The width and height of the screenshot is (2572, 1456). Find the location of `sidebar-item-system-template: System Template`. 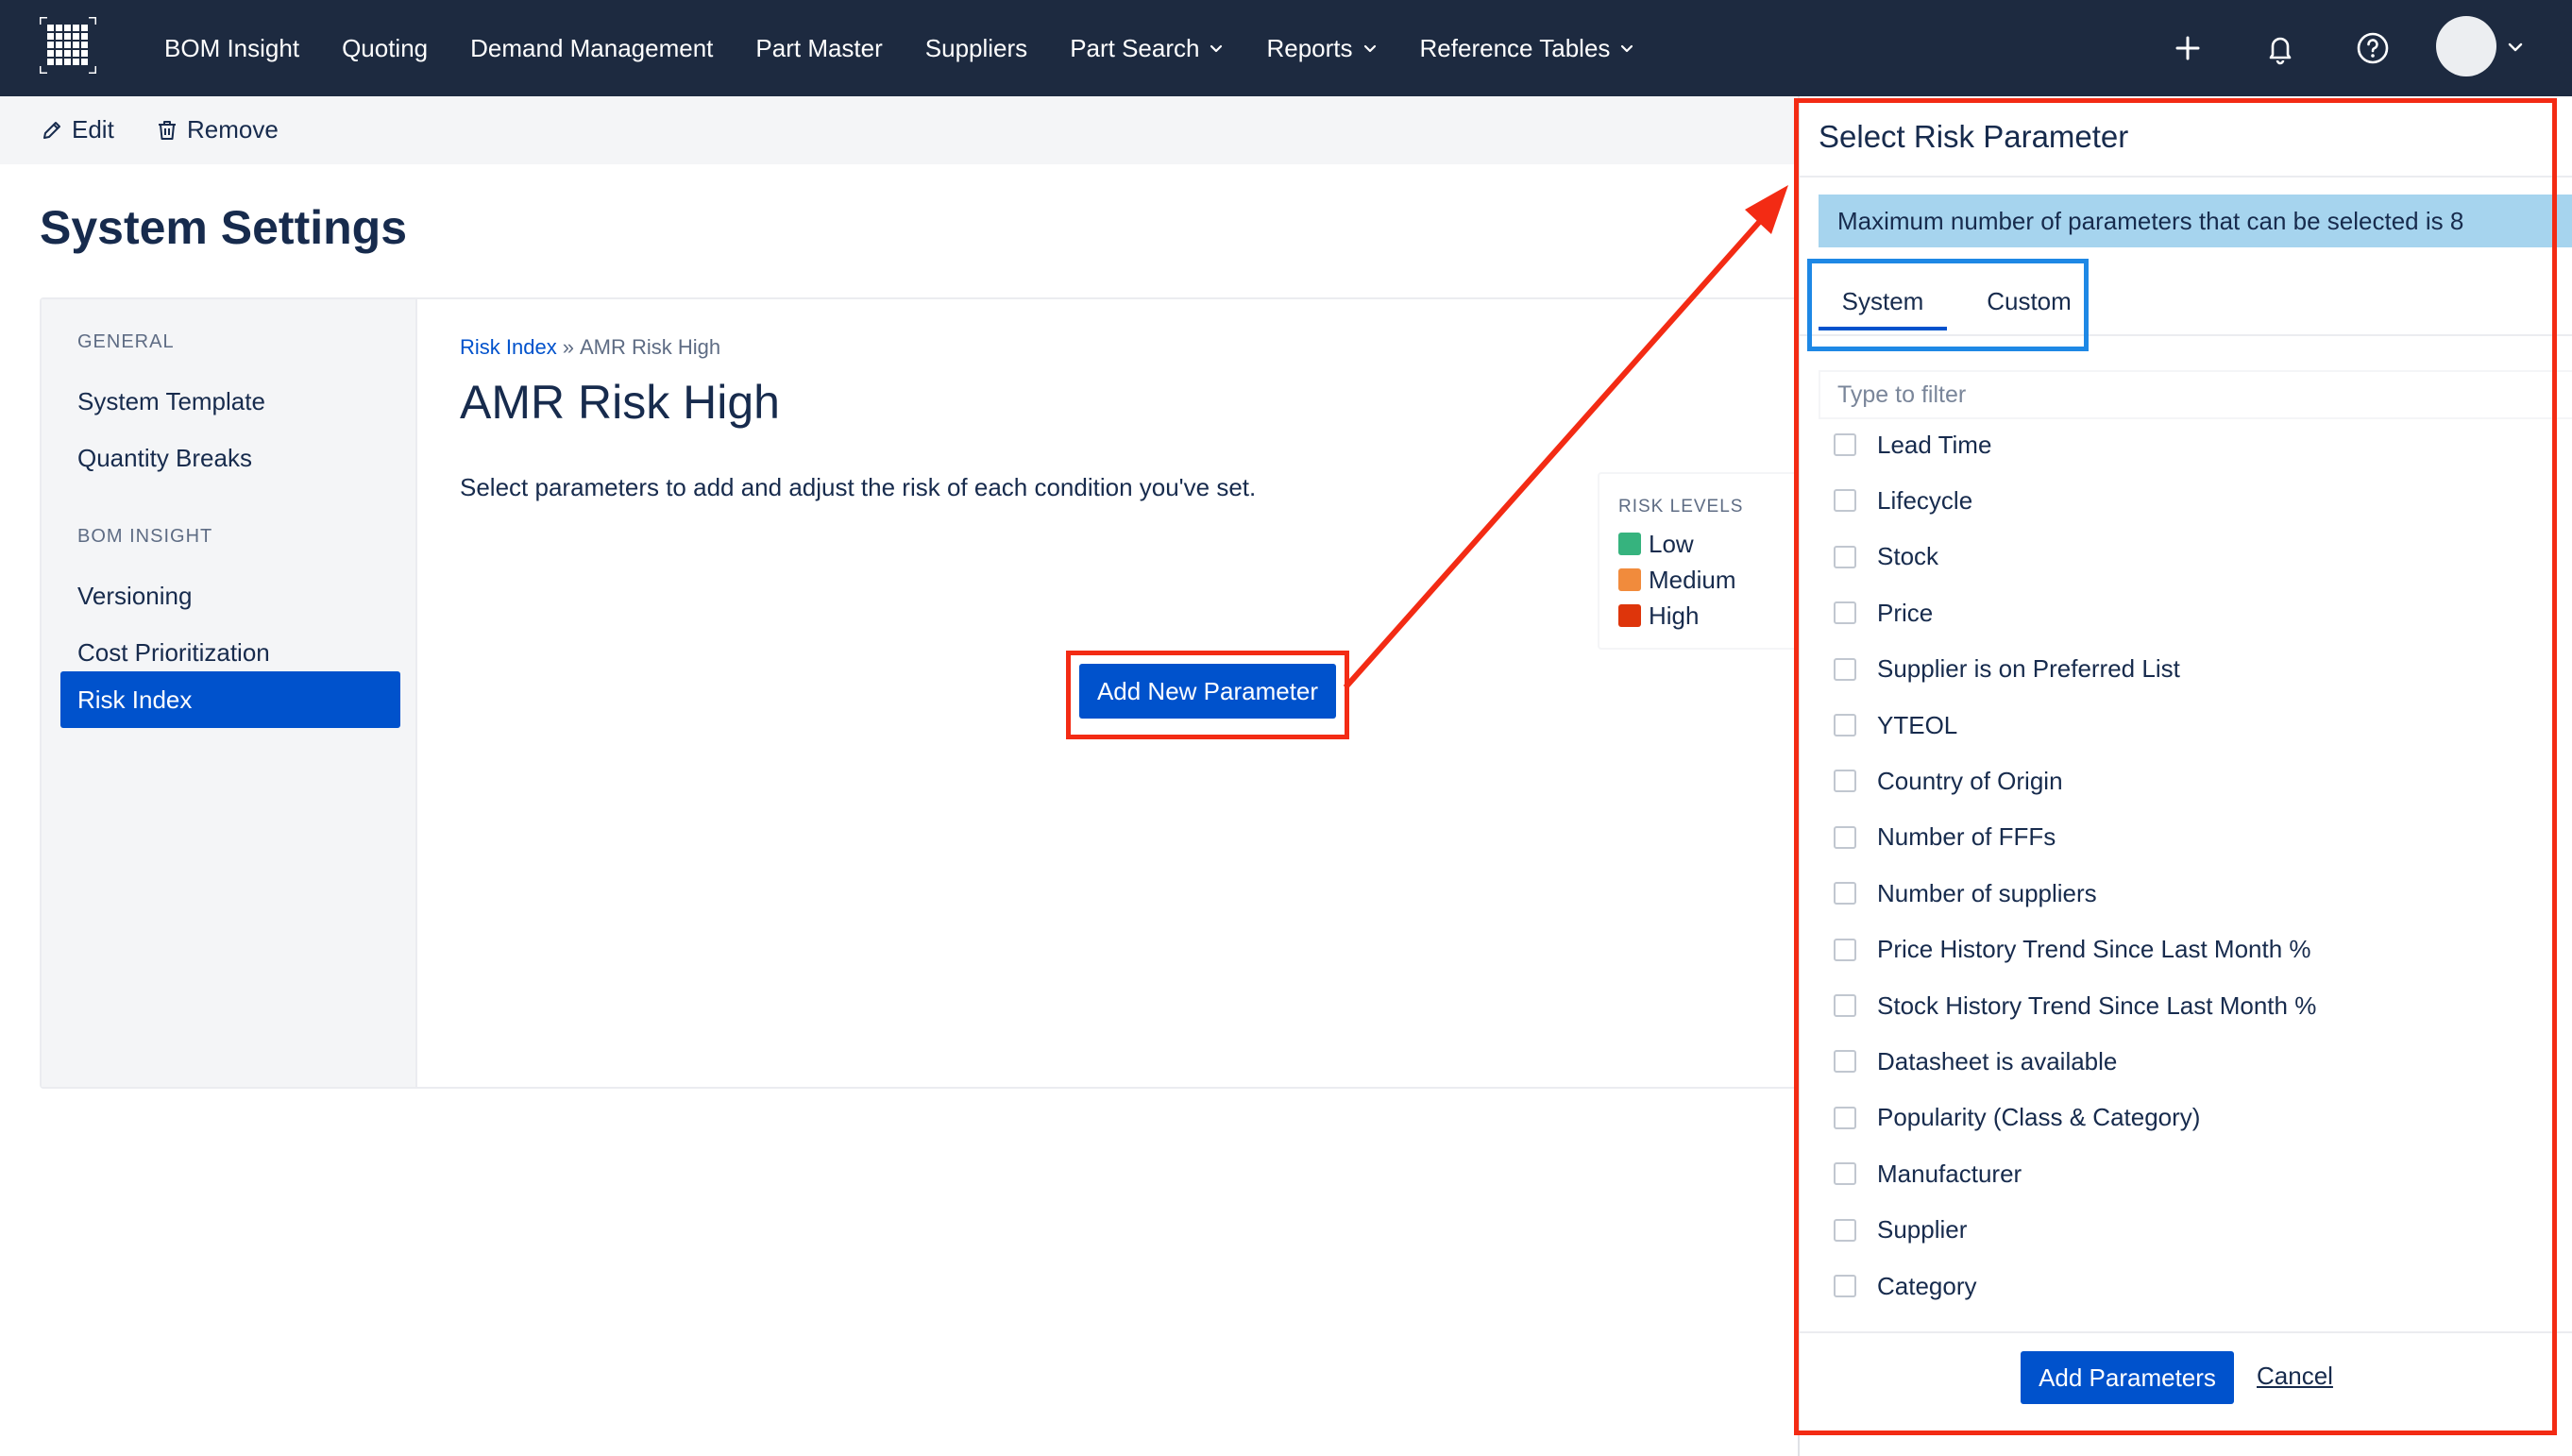

sidebar-item-system-template: System Template is located at coordinates (230, 401).